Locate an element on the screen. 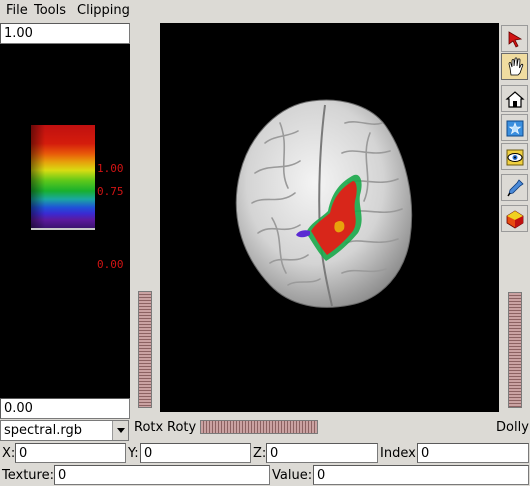  colorbar-label-min: 0.00 is located at coordinates (110, 264).